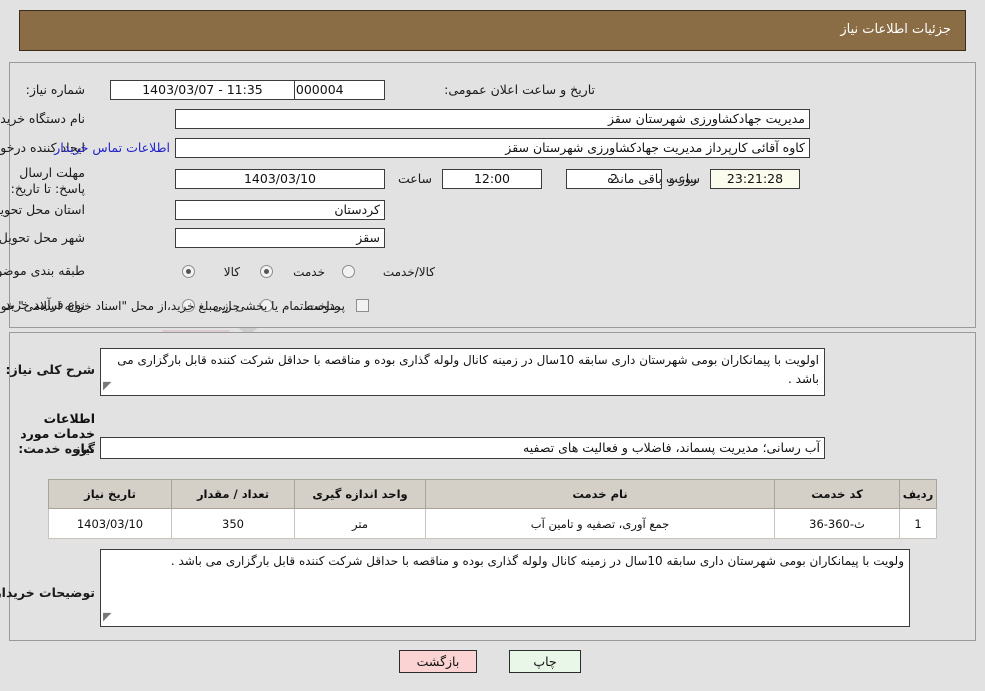 The width and height of the screenshot is (985, 691). I want to click on th-service-name: نام خدمت, so click(600, 494).